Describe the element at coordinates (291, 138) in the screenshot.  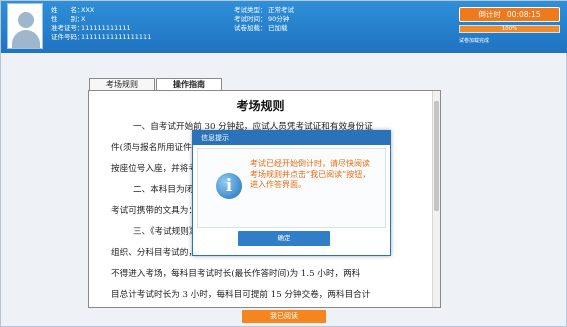
I see `dialog-title: 信息提示` at that location.